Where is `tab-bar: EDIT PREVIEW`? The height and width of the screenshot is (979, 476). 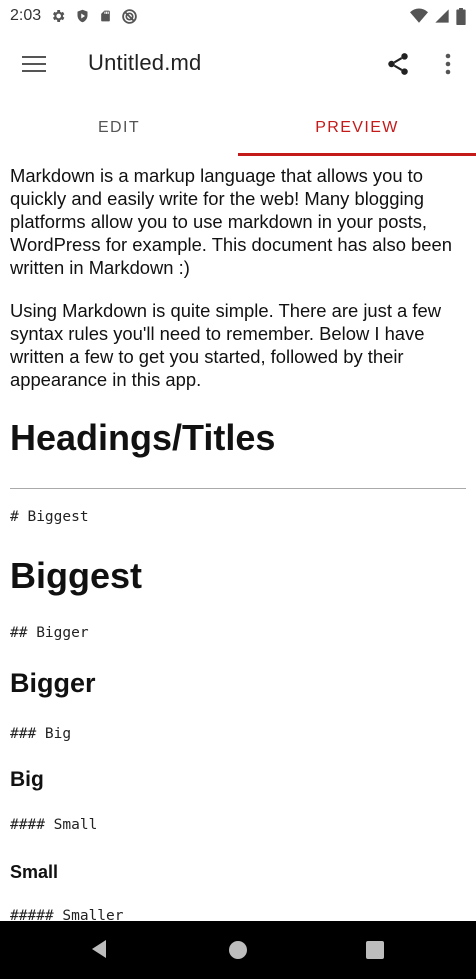
tab-bar: EDIT PREVIEW is located at coordinates (238, 128).